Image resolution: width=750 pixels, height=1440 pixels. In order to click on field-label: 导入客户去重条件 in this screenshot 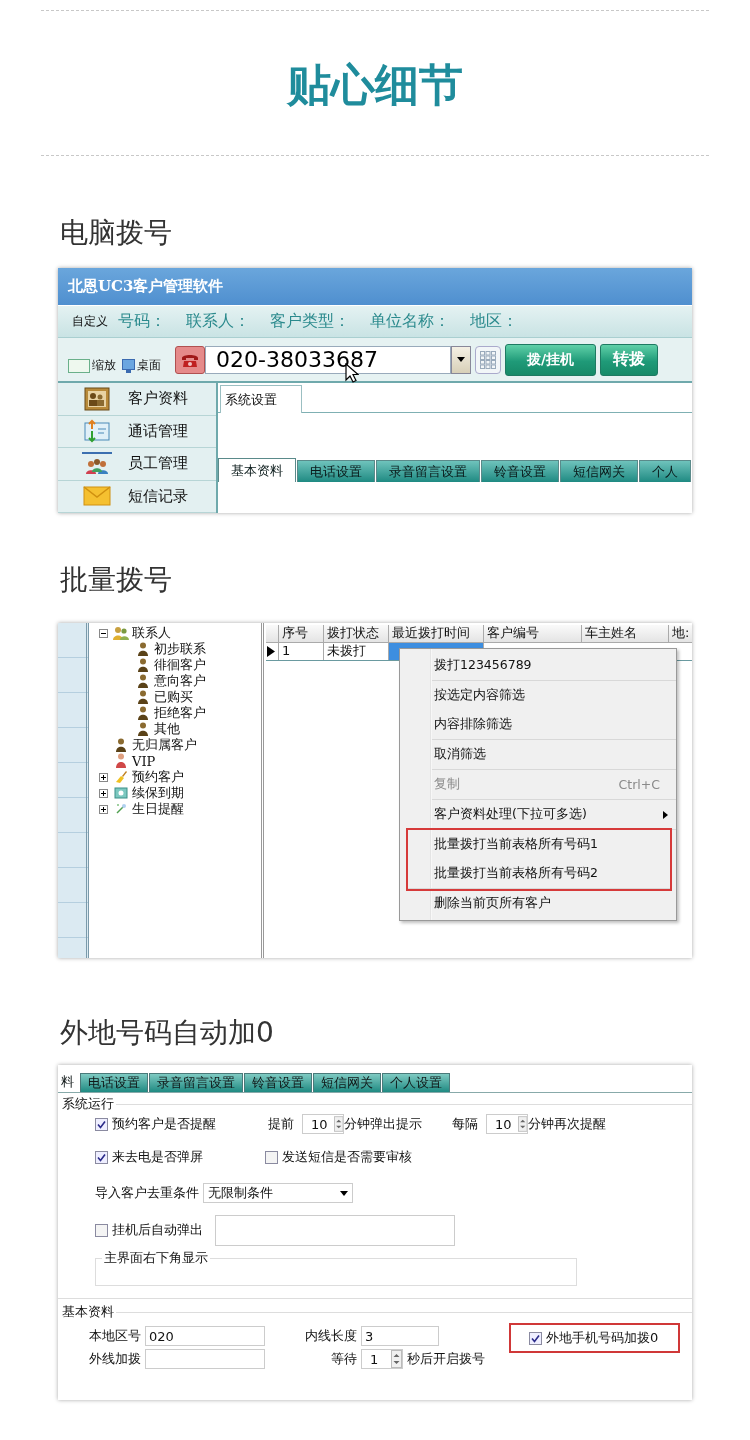, I will do `click(147, 1193)`.